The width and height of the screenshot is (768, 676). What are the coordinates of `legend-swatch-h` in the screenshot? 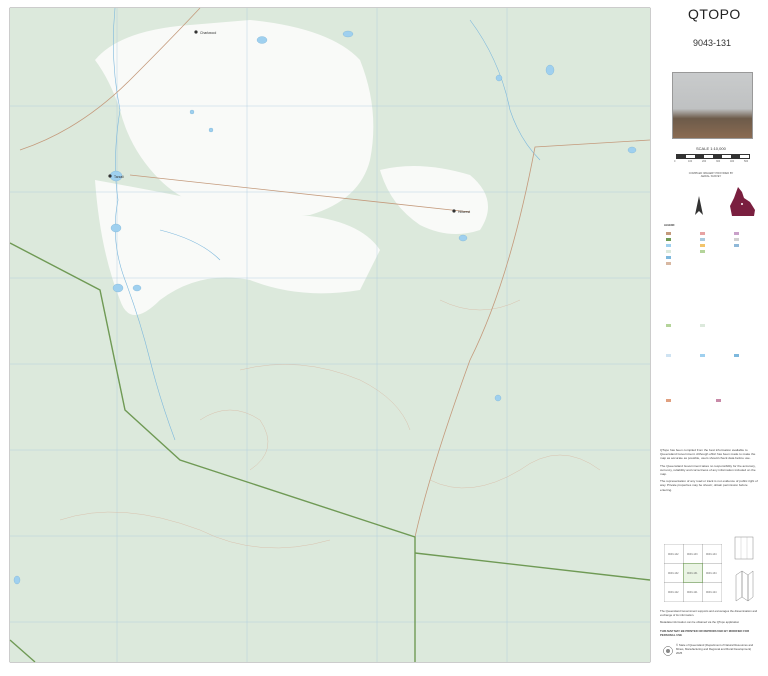 It's located at (668, 325).